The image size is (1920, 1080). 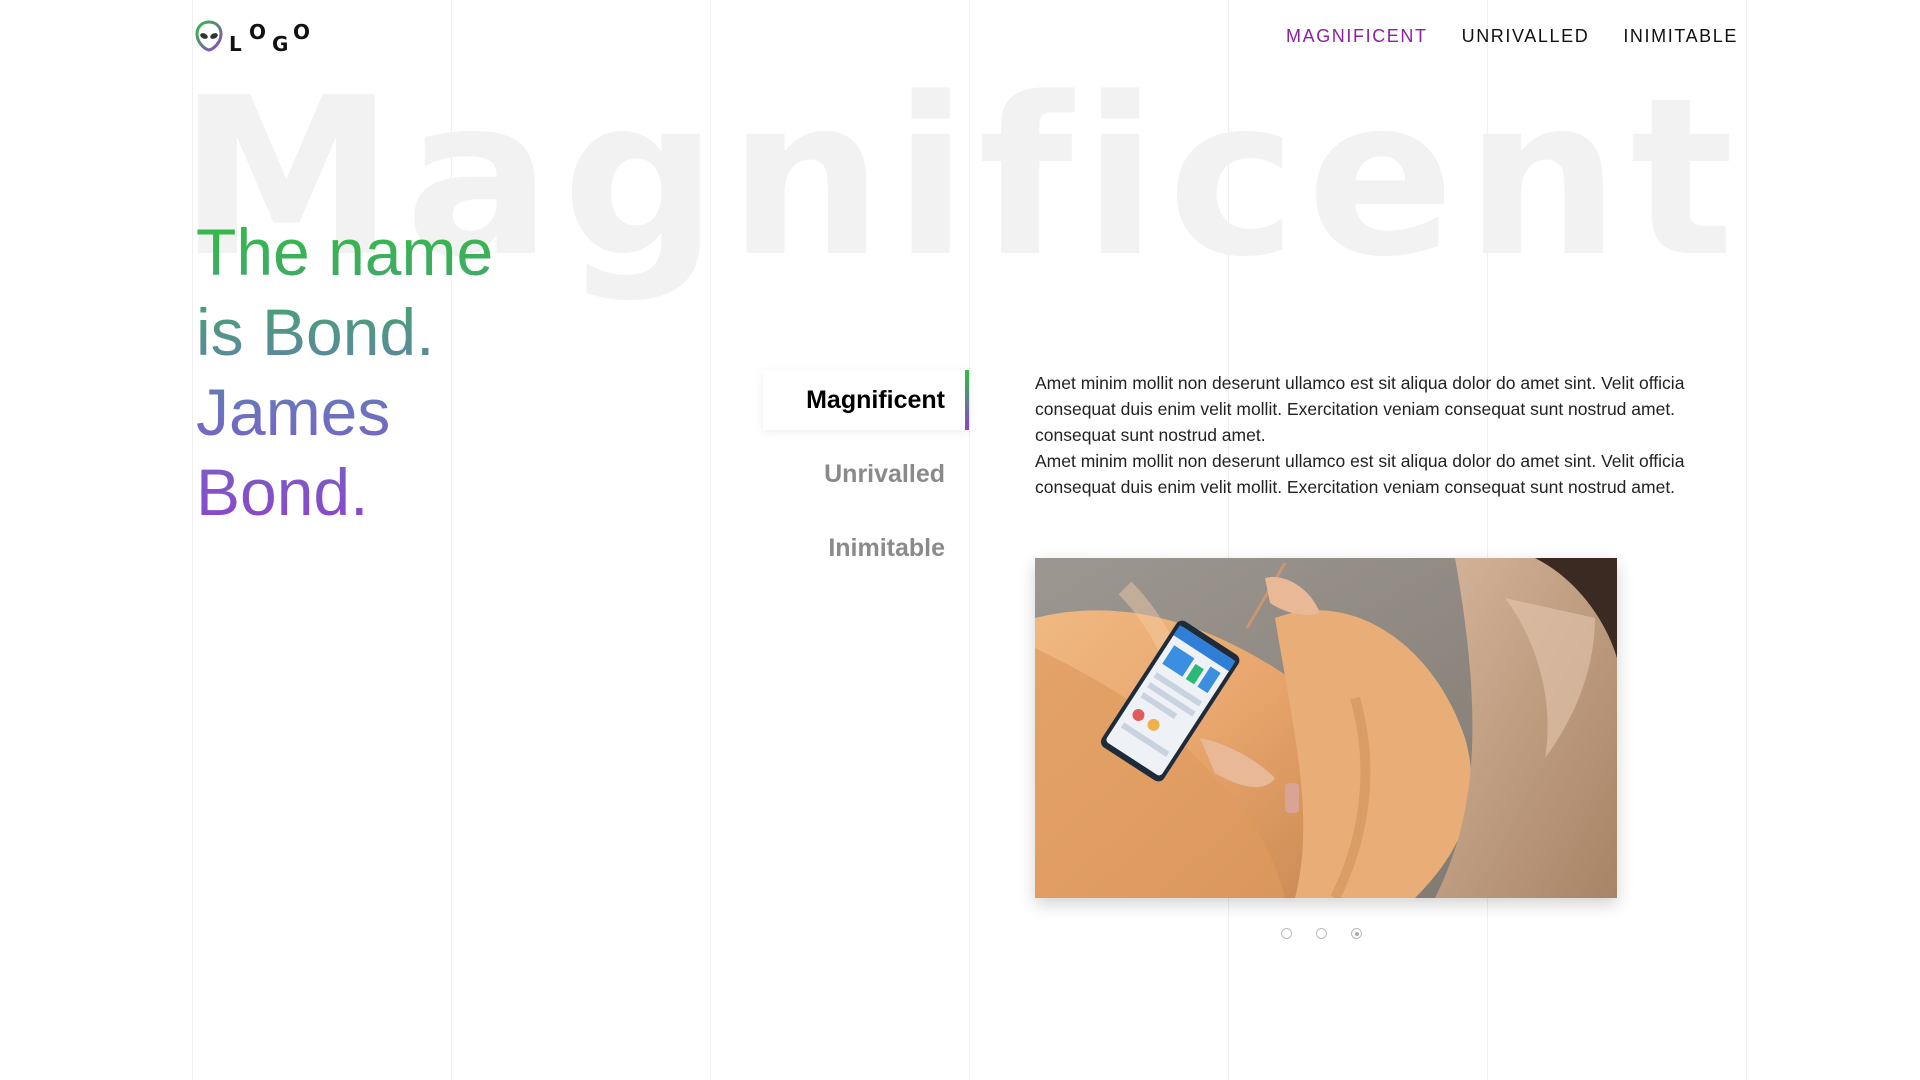 I want to click on nav-link-inimitable: INIMITABLE, so click(x=1680, y=36).